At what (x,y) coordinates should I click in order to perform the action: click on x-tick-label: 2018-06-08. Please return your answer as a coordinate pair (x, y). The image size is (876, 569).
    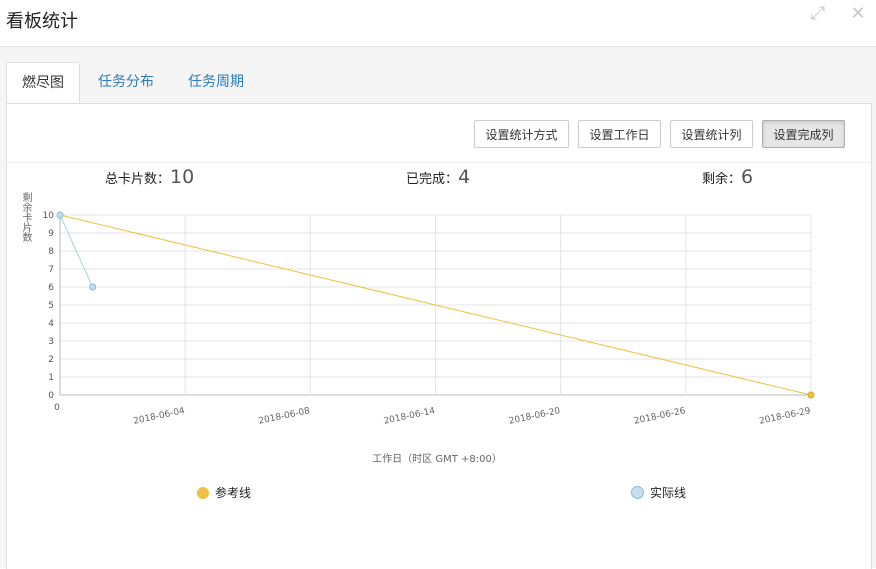
    Looking at the image, I should click on (285, 416).